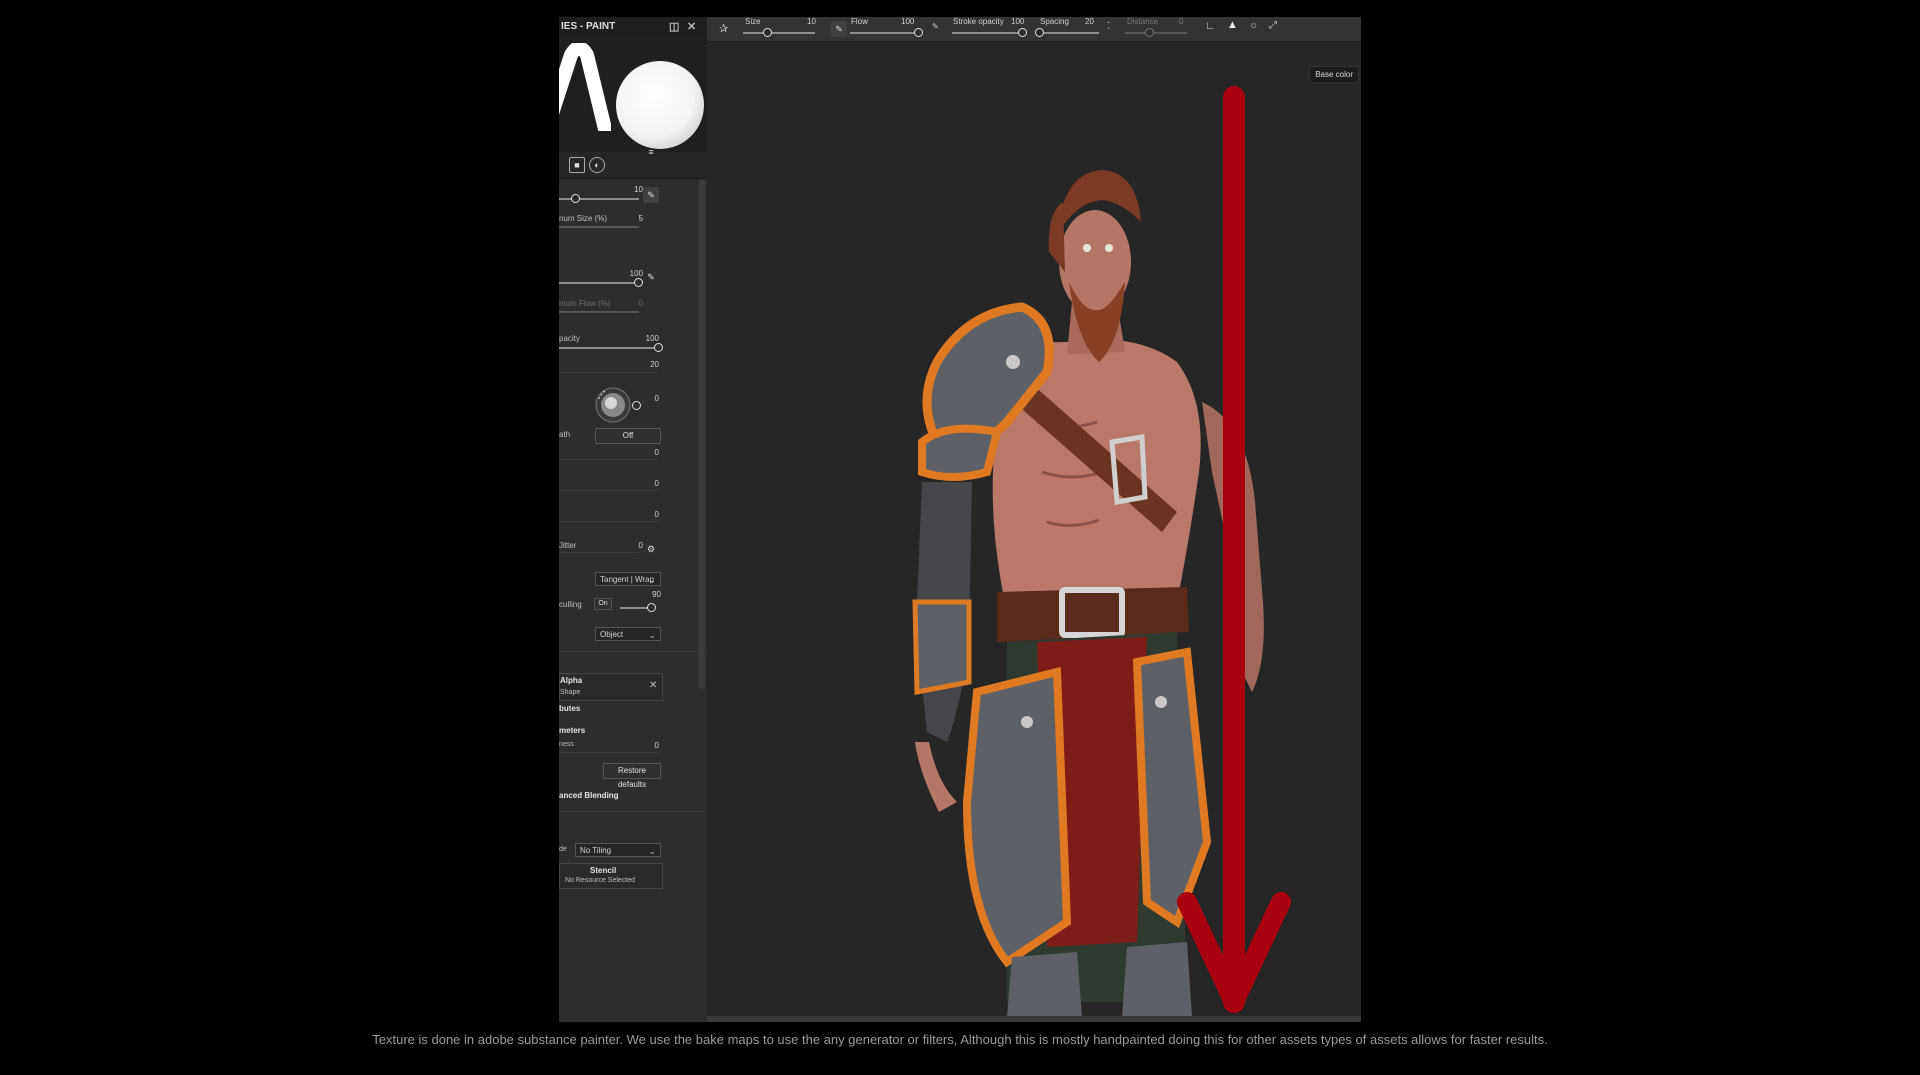 Image resolution: width=1920 pixels, height=1075 pixels. Describe the element at coordinates (886, 33) in the screenshot. I see `toolbar-flow-slider` at that location.